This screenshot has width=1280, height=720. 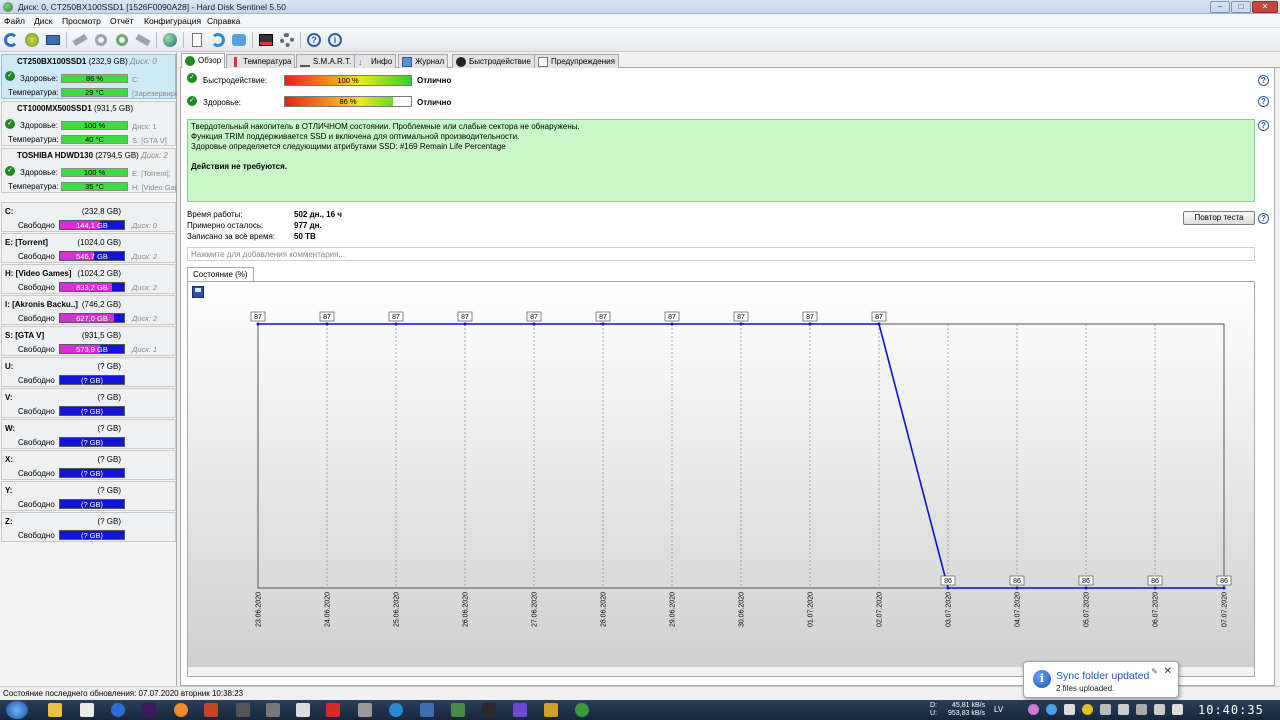 I want to click on x-tick-label: 02.07.2020, so click(x=880, y=609).